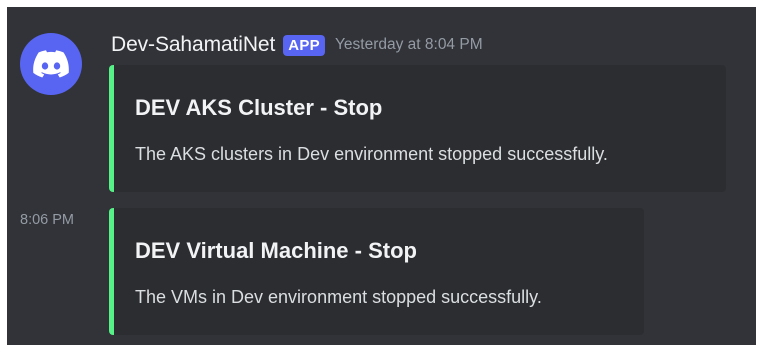 Image resolution: width=763 pixels, height=352 pixels. What do you see at coordinates (409, 45) in the screenshot?
I see `message-timestamp: Yesterday at 8:04 PM` at bounding box center [409, 45].